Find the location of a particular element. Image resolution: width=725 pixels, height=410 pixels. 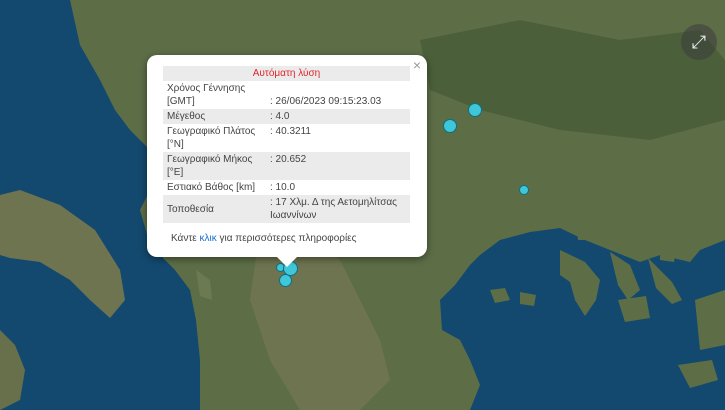

more-info-link: κλικ is located at coordinates (208, 238).